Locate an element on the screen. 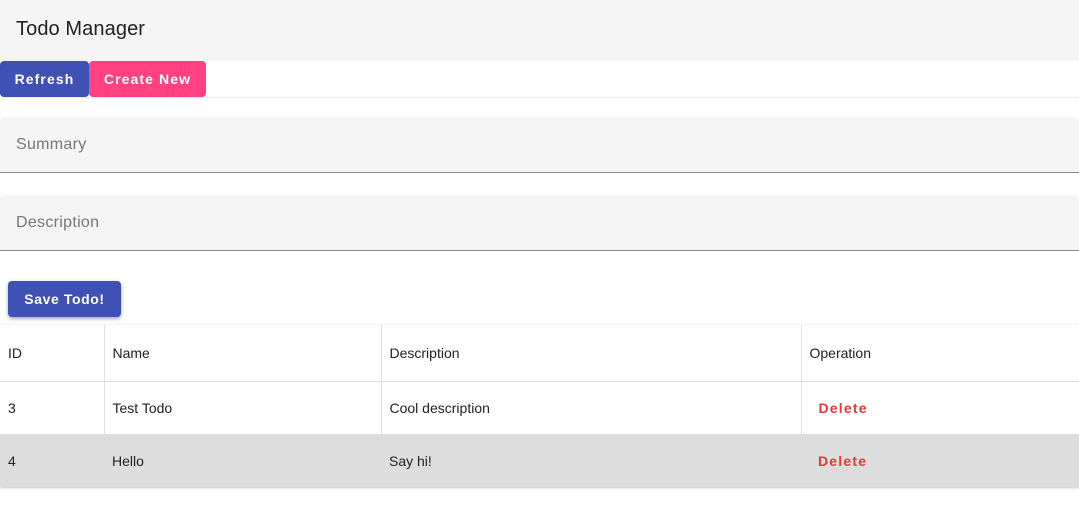 Image resolution: width=1079 pixels, height=511 pixels. summary-input is located at coordinates (539, 144).